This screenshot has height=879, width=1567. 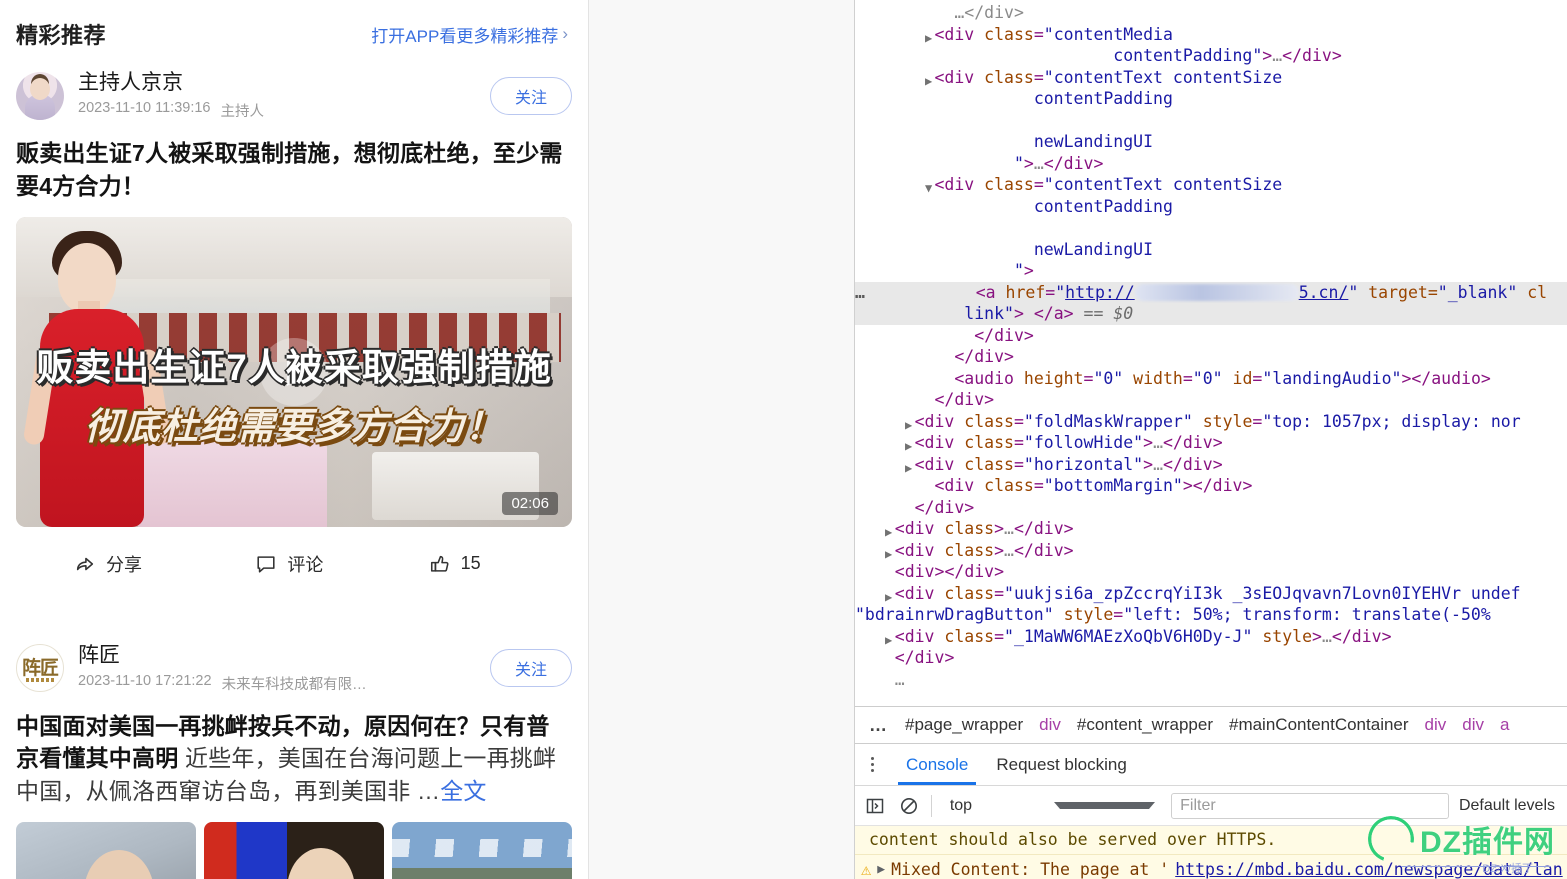 What do you see at coordinates (1061, 764) in the screenshot?
I see `tab-request-blocking: Request blocking` at bounding box center [1061, 764].